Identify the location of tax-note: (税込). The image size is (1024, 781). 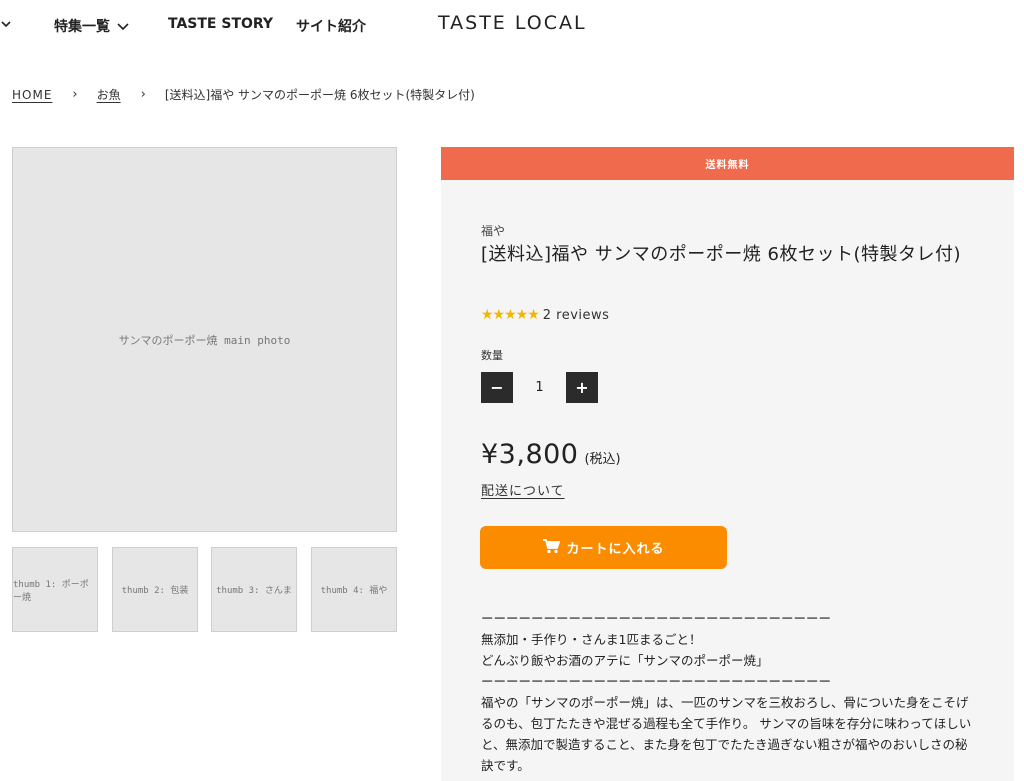
(602, 459).